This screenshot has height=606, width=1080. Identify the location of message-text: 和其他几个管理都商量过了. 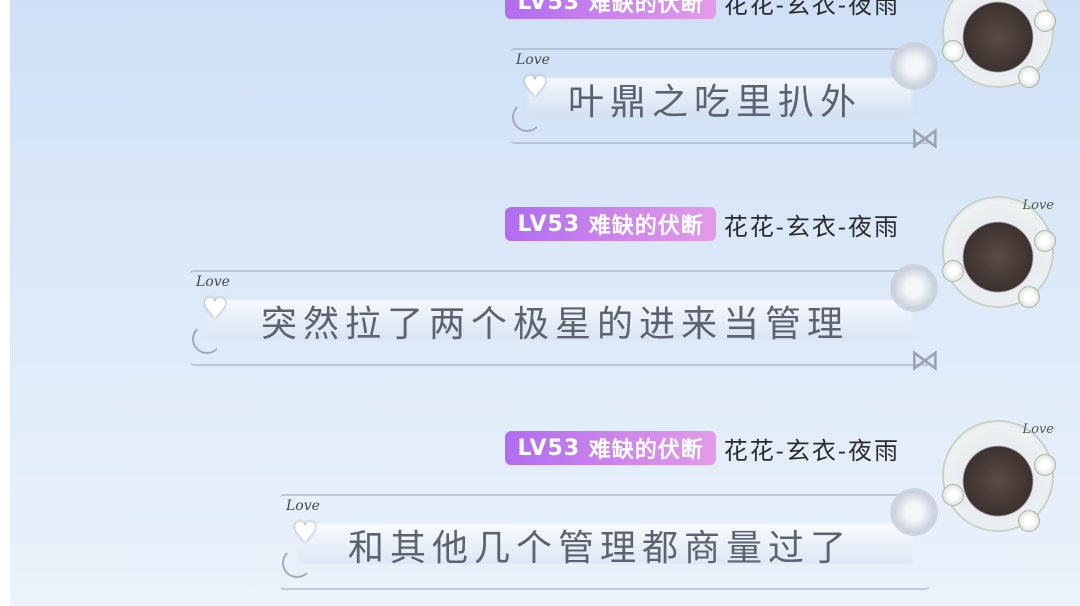
(599, 548).